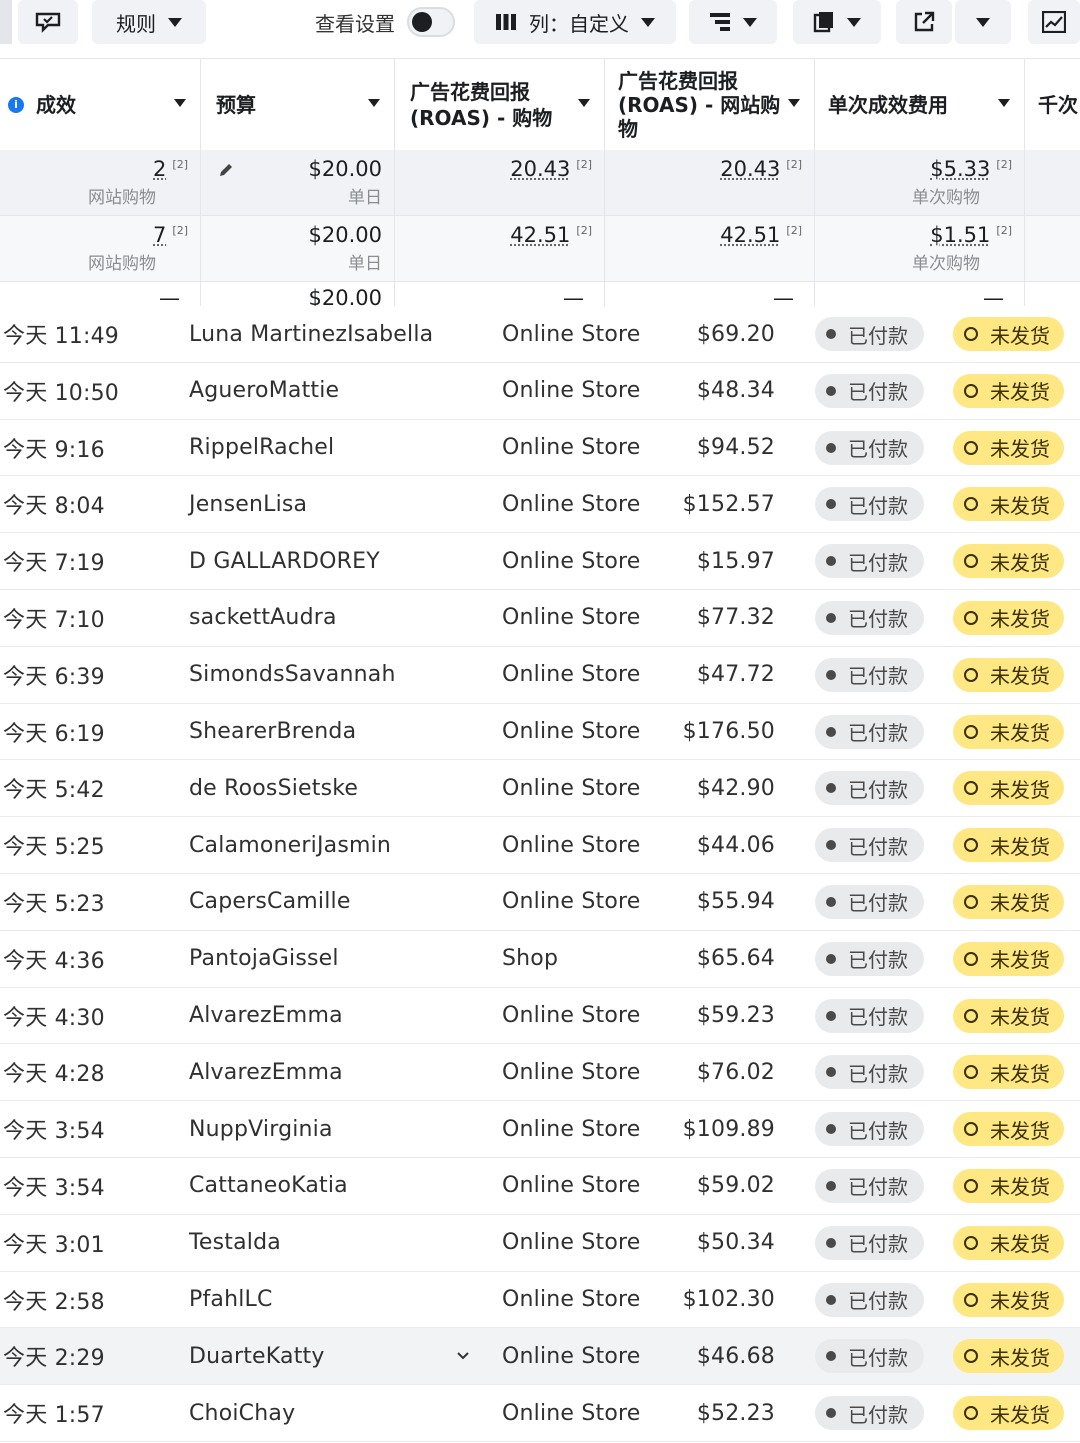 This screenshot has height=1443, width=1080. Describe the element at coordinates (919, 104) in the screenshot. I see `column-header-cost-per-result: 单次成效费用` at that location.